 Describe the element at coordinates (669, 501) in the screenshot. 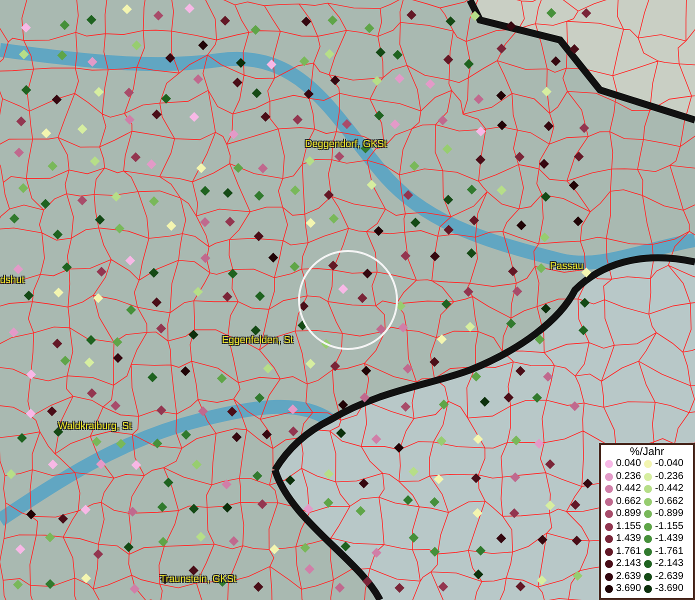

I see `legend-value: -0.662` at that location.